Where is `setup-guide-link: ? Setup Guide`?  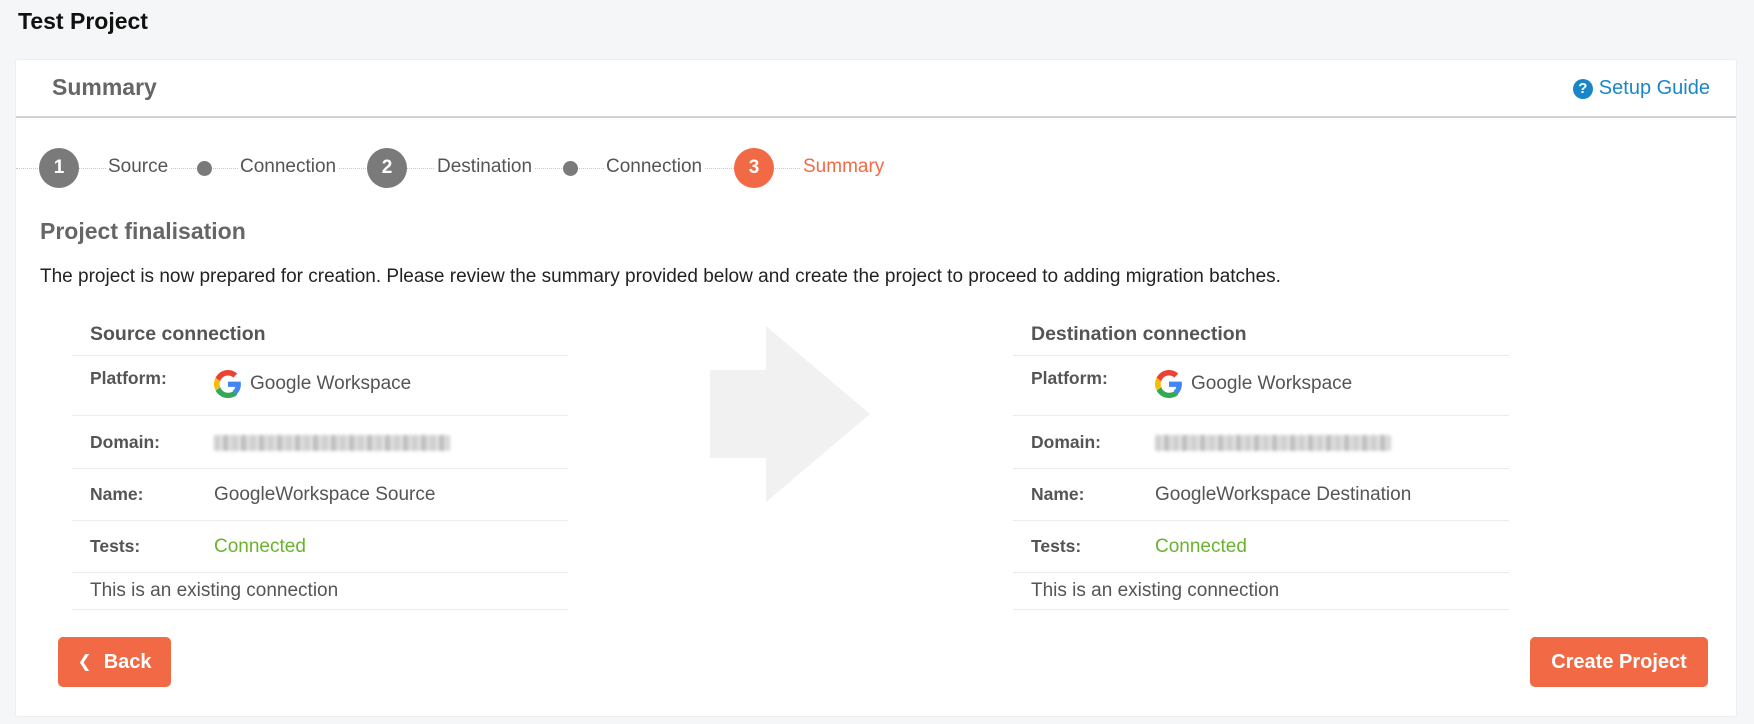 setup-guide-link: ? Setup Guide is located at coordinates (1641, 88).